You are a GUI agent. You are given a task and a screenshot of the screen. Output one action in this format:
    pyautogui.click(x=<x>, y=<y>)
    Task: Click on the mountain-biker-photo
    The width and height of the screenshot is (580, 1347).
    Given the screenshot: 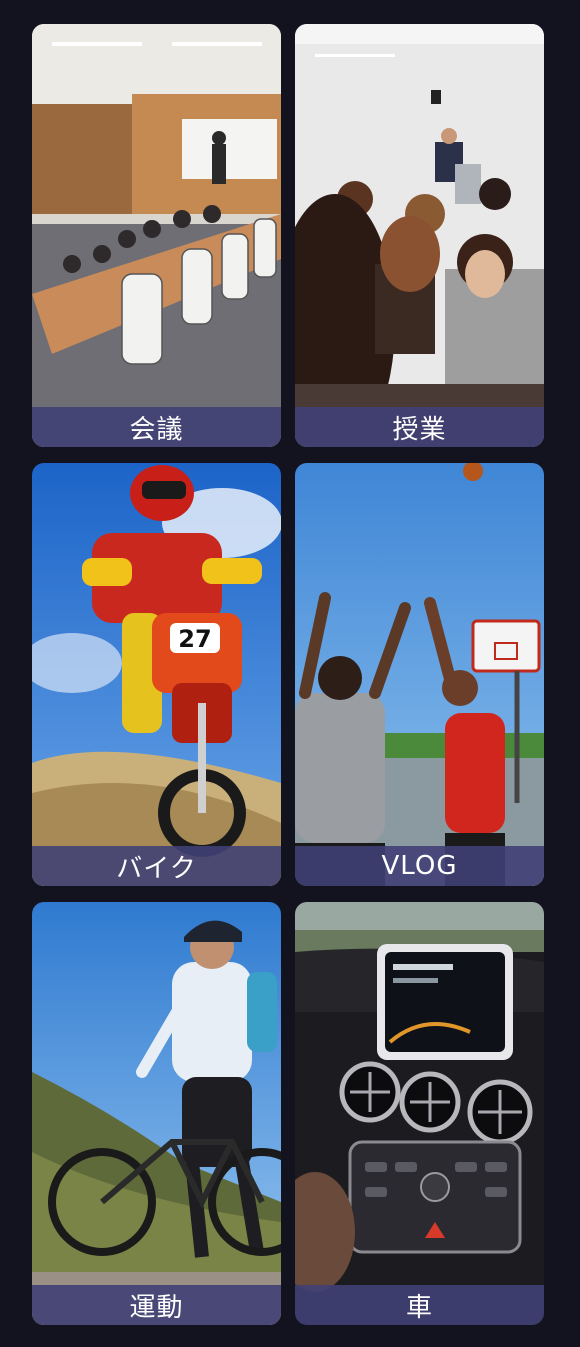 What is the action you would take?
    pyautogui.click(x=156, y=1113)
    